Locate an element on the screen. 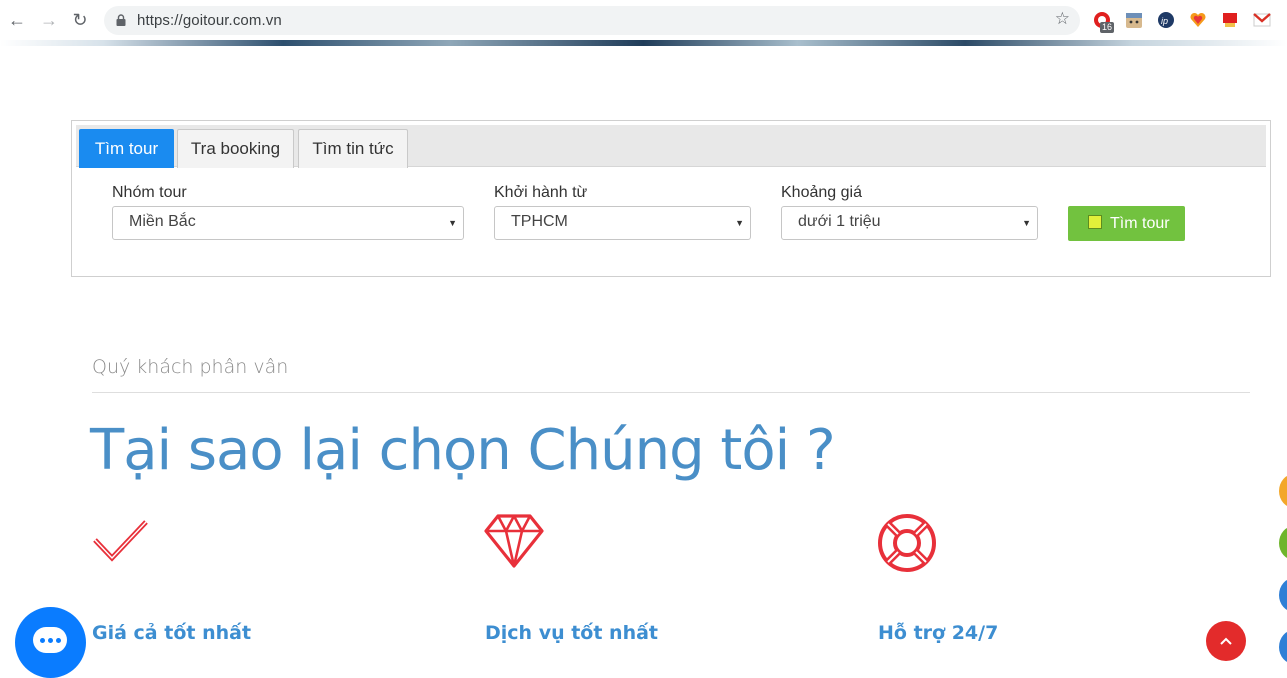  gmail-icon is located at coordinates (1262, 20).